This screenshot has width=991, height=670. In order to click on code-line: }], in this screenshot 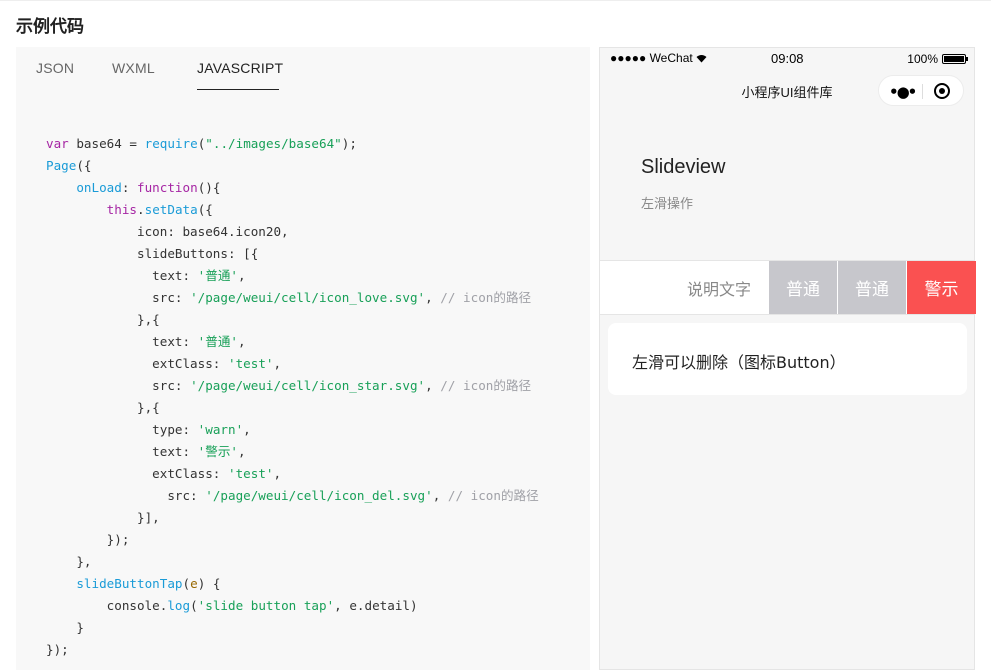, I will do `click(103, 517)`.